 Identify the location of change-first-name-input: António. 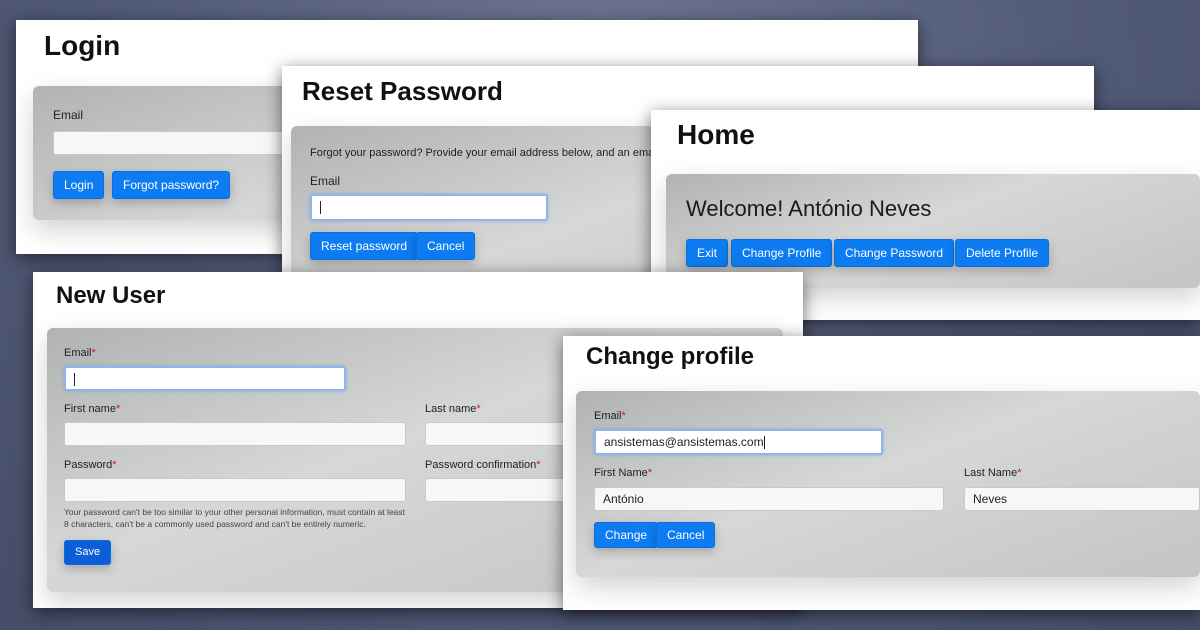
(769, 499).